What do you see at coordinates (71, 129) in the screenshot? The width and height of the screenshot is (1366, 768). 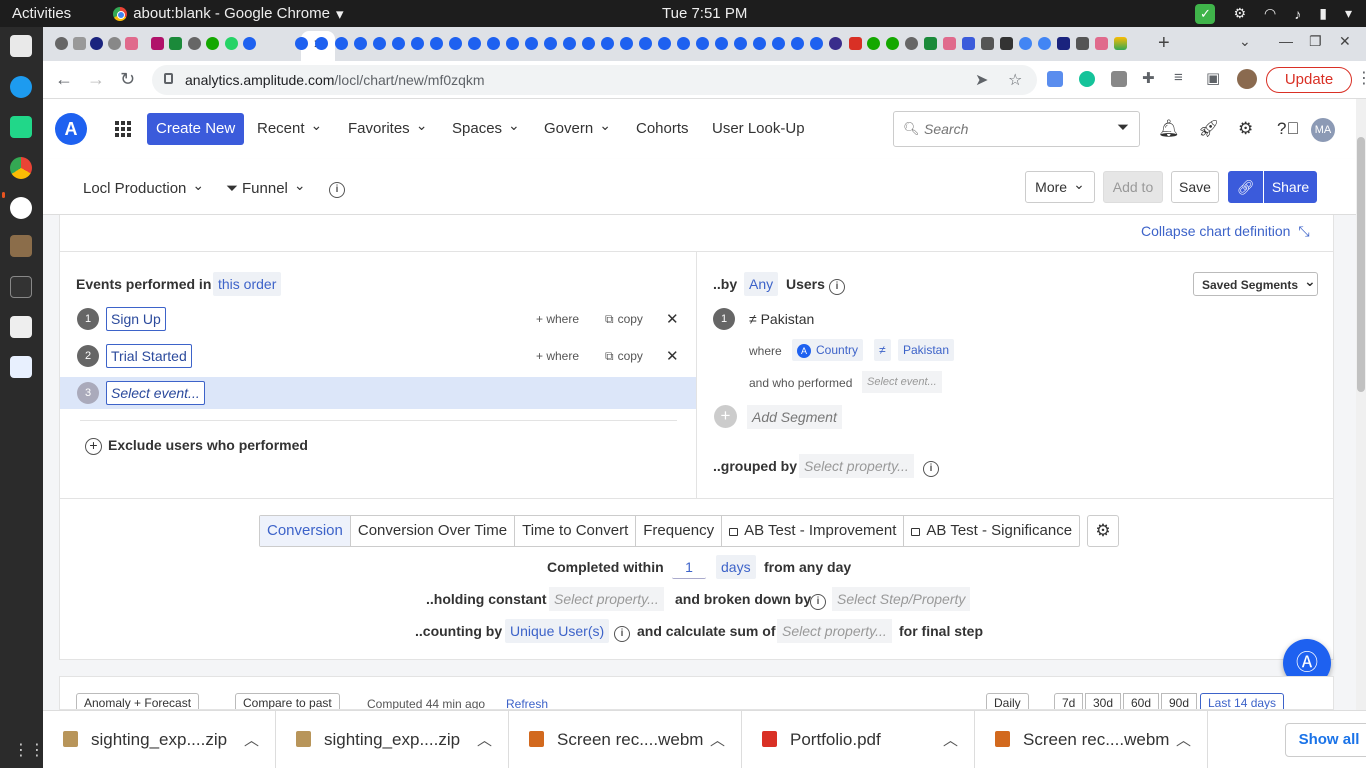 I see `amplitude-logo-icon: A` at bounding box center [71, 129].